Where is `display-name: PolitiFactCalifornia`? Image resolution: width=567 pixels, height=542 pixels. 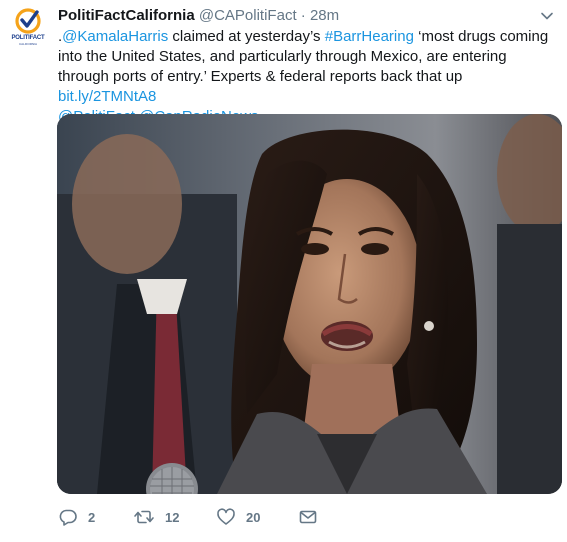 display-name: PolitiFactCalifornia is located at coordinates (126, 15).